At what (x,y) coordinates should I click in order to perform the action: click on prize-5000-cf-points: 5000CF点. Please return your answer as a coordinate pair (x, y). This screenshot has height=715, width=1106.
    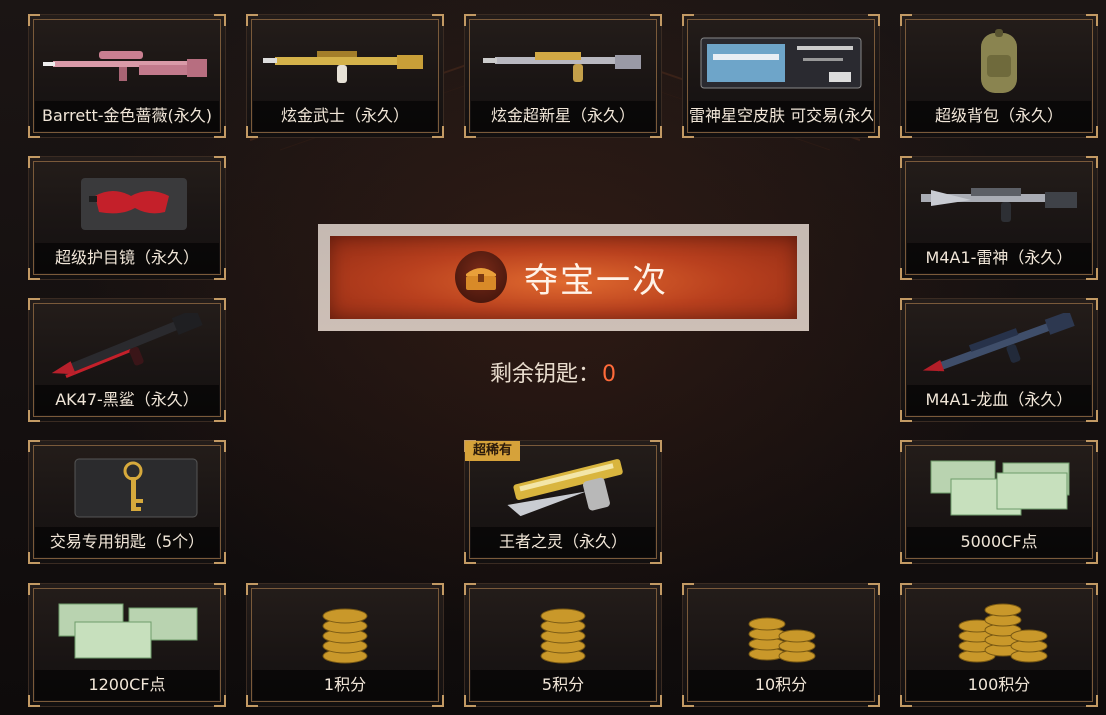
    Looking at the image, I should click on (999, 502).